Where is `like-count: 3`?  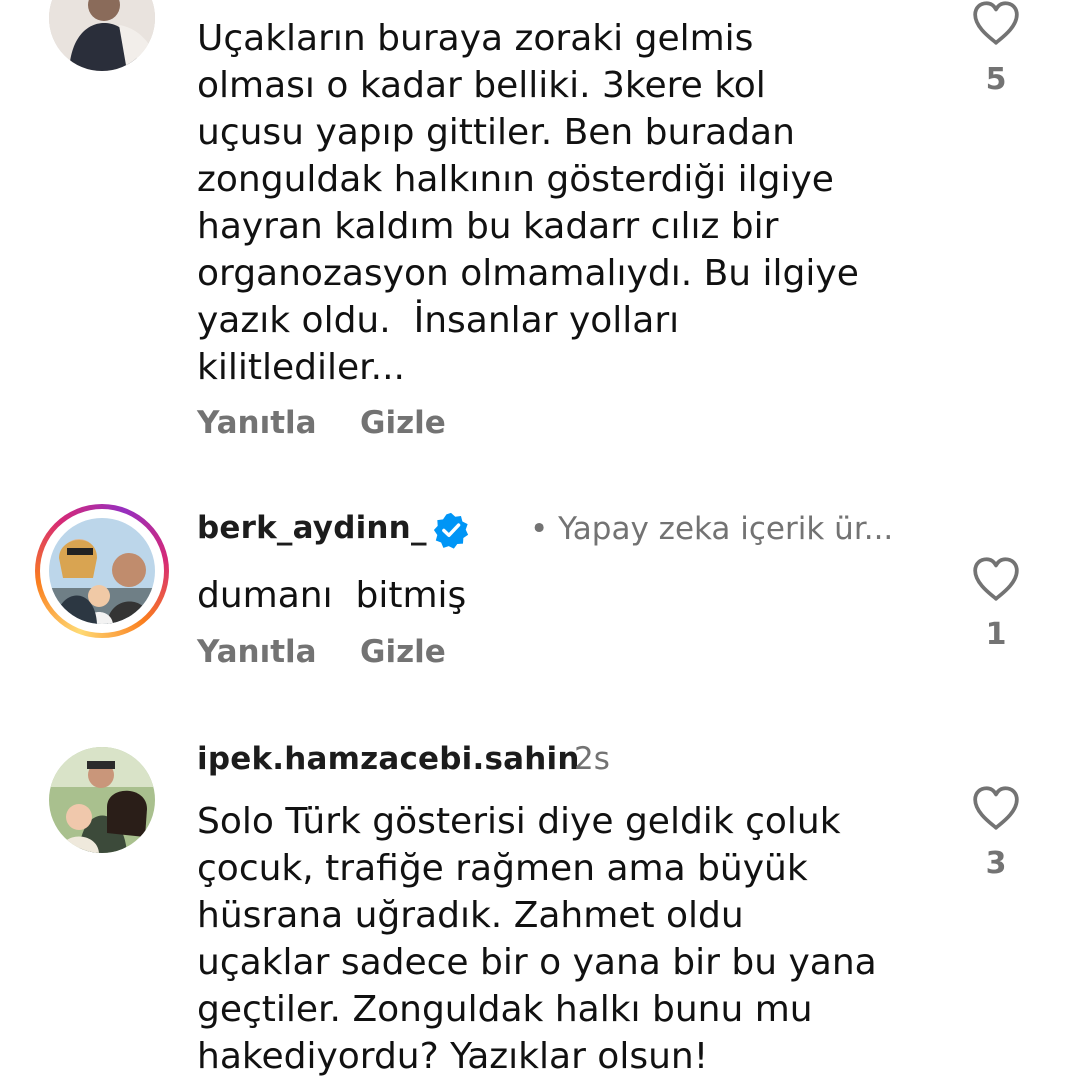
like-count: 3 is located at coordinates (996, 863).